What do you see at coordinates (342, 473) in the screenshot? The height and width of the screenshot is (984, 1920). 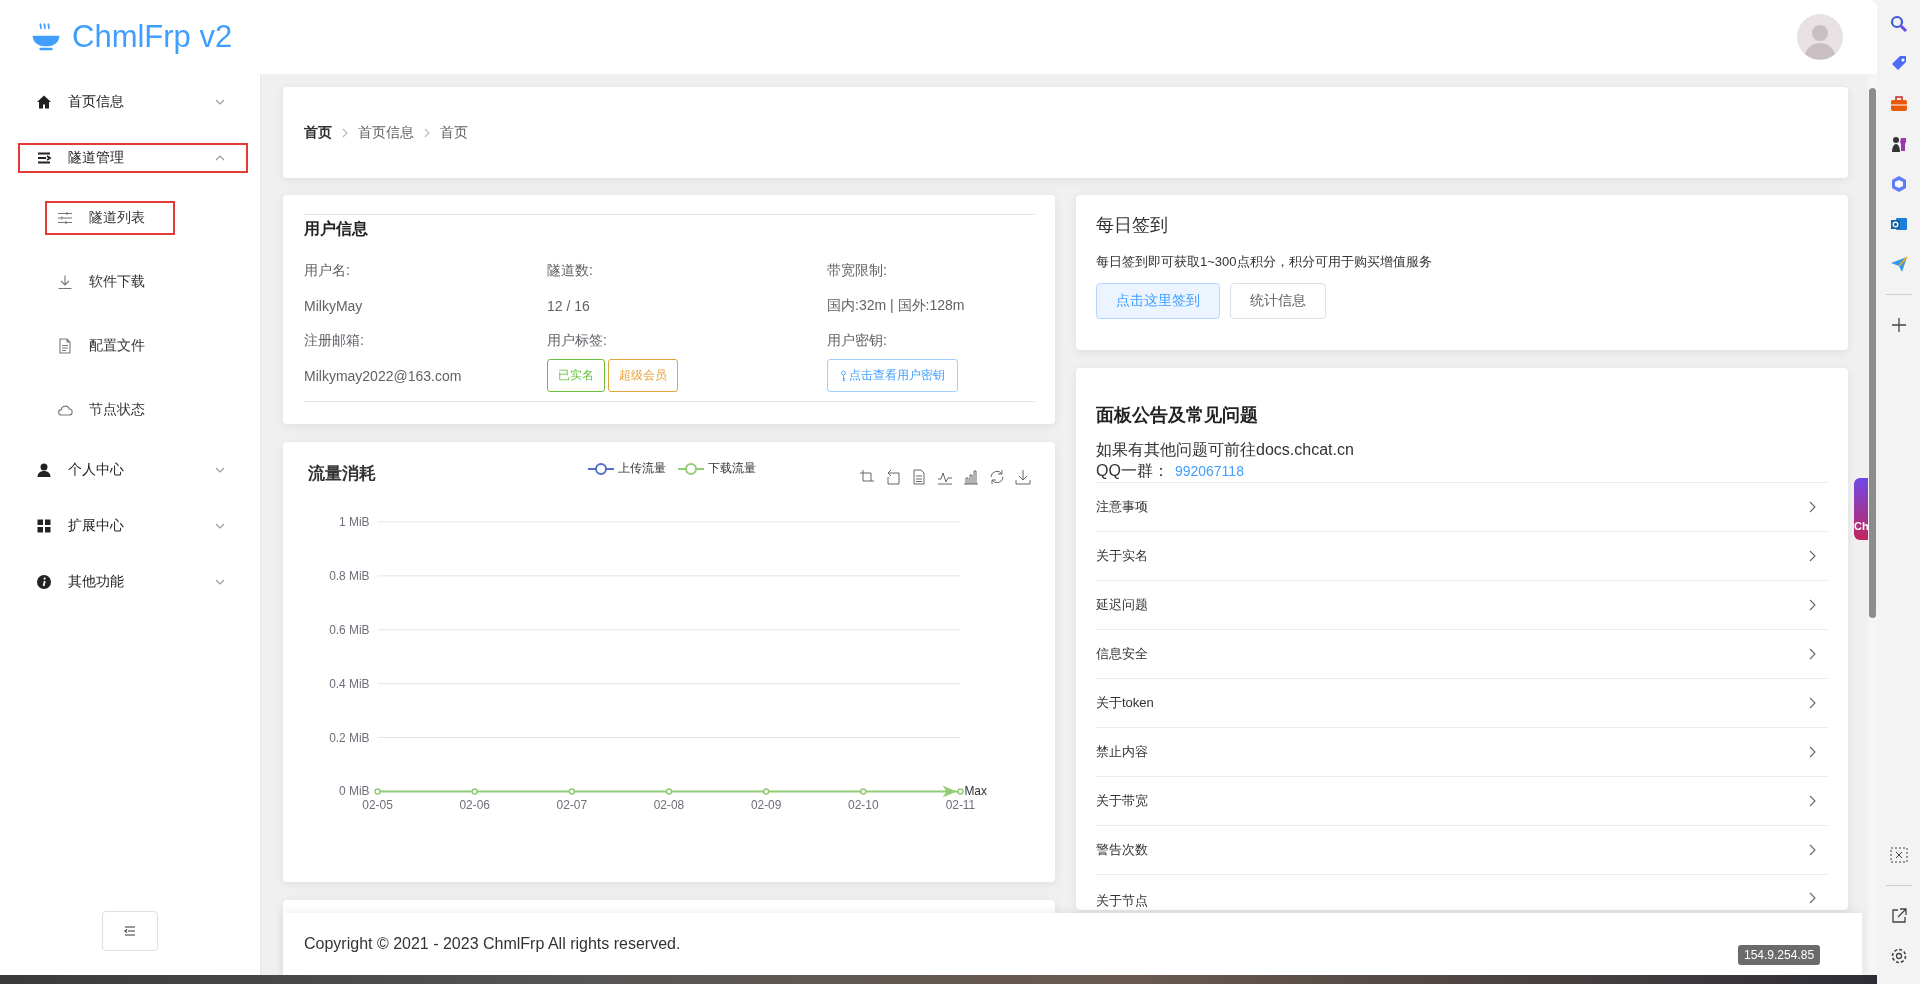 I see `chart-title: 流量消耗` at bounding box center [342, 473].